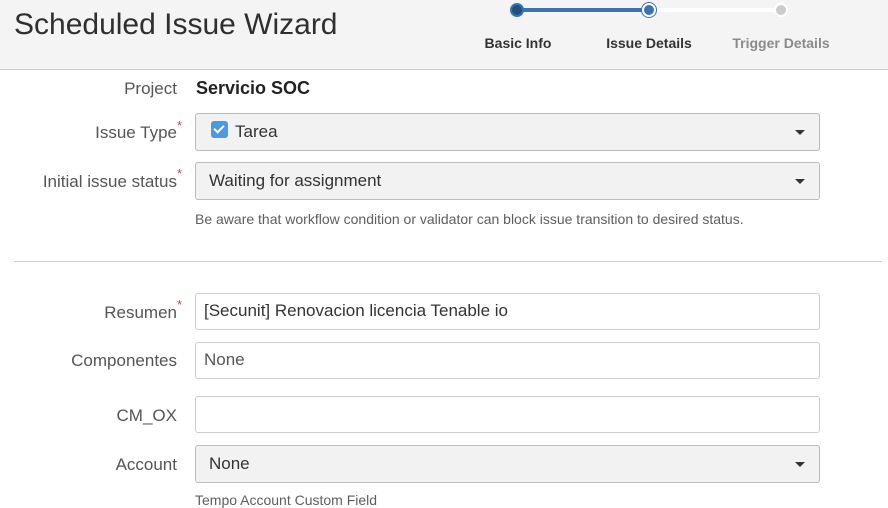 This screenshot has width=888, height=508. What do you see at coordinates (507, 132) in the screenshot?
I see `issue-type-select: Tarea` at bounding box center [507, 132].